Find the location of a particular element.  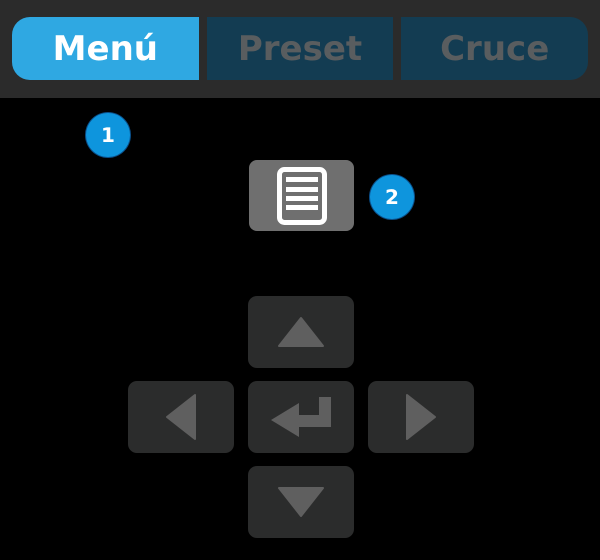

enter-button is located at coordinates (301, 417).